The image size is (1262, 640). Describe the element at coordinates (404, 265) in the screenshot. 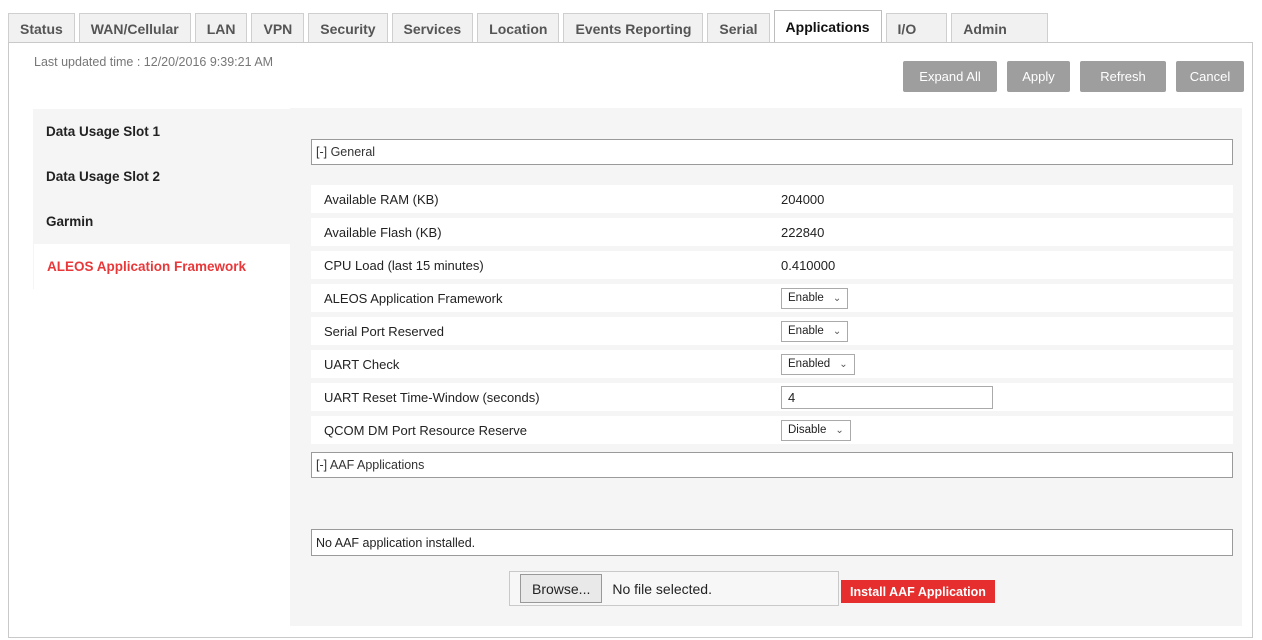

I see `cpu-load-label: CPU Load (last 15 minutes)` at that location.